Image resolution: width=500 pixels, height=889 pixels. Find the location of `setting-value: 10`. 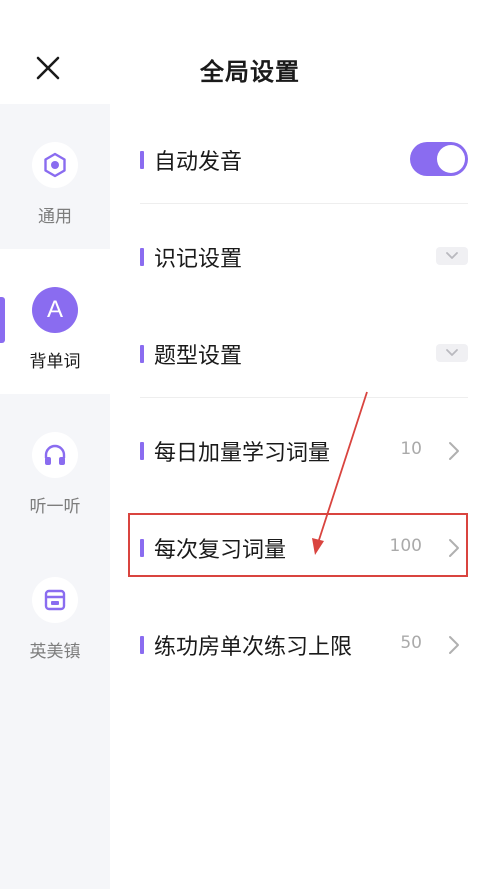

setting-value: 10 is located at coordinates (411, 449).